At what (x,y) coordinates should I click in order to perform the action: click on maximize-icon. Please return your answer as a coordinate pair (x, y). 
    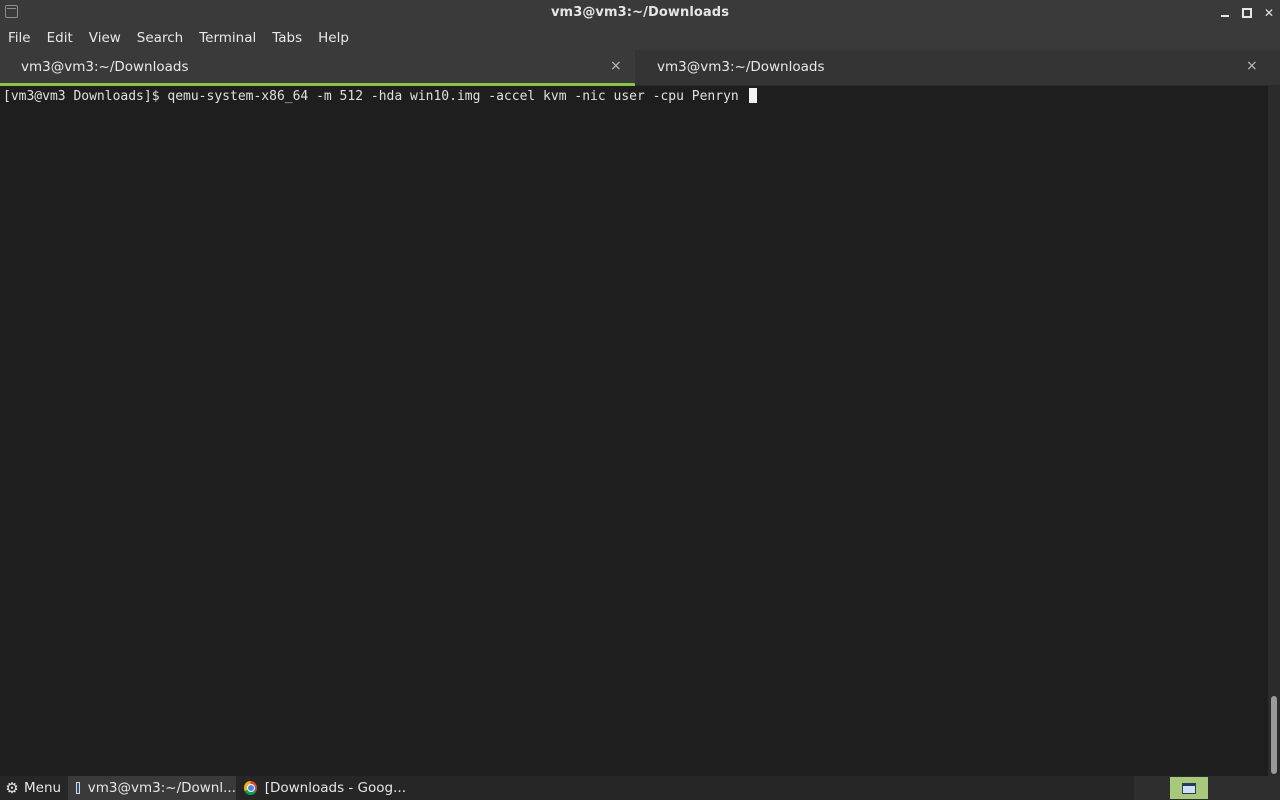
    Looking at the image, I should click on (1247, 13).